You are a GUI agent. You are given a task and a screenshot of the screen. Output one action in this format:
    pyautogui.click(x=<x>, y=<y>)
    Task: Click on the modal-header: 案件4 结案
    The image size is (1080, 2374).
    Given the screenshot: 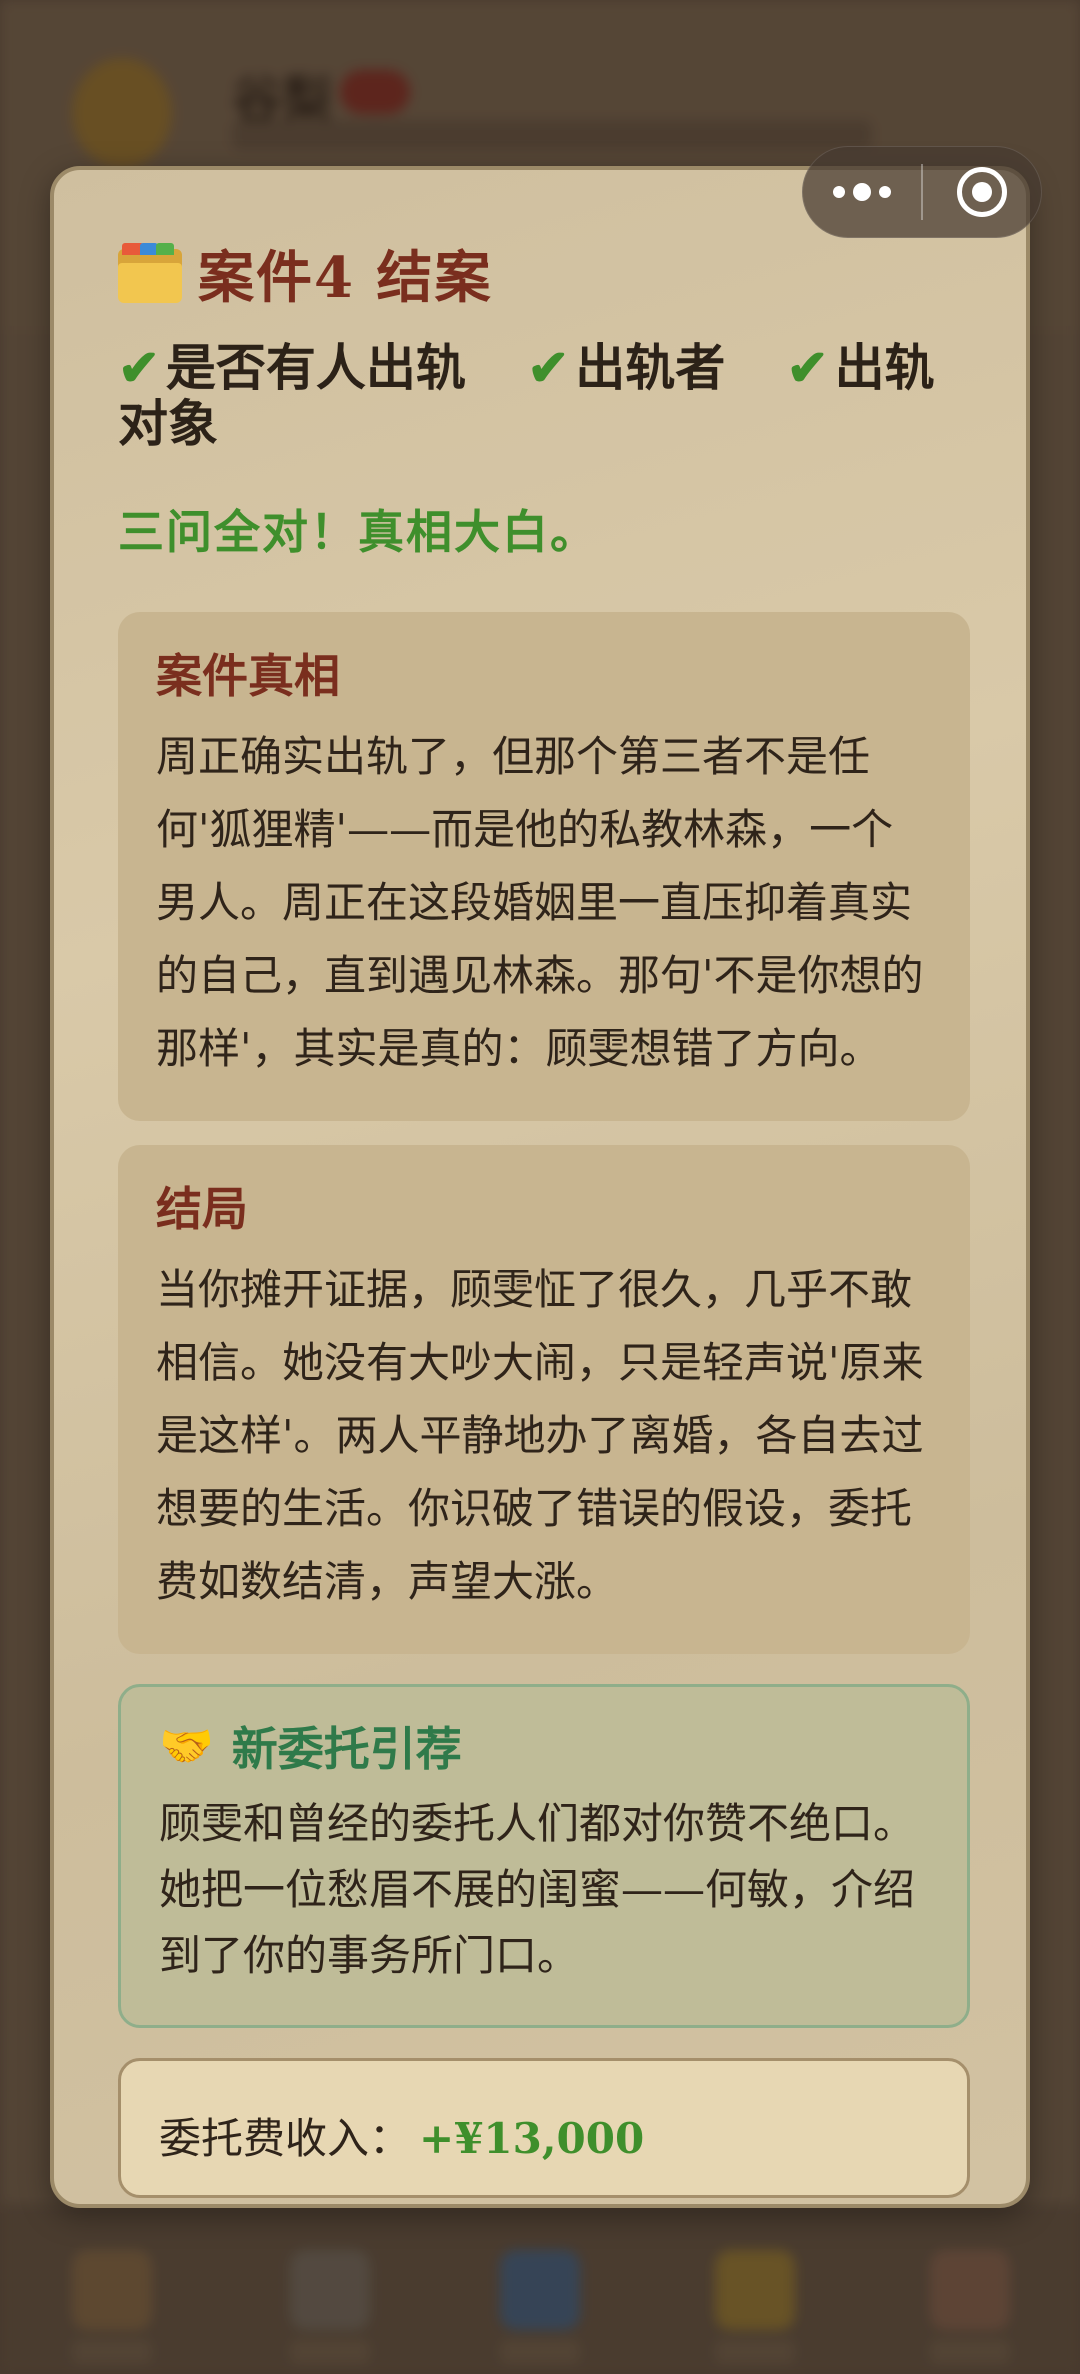 What is the action you would take?
    pyautogui.click(x=544, y=273)
    